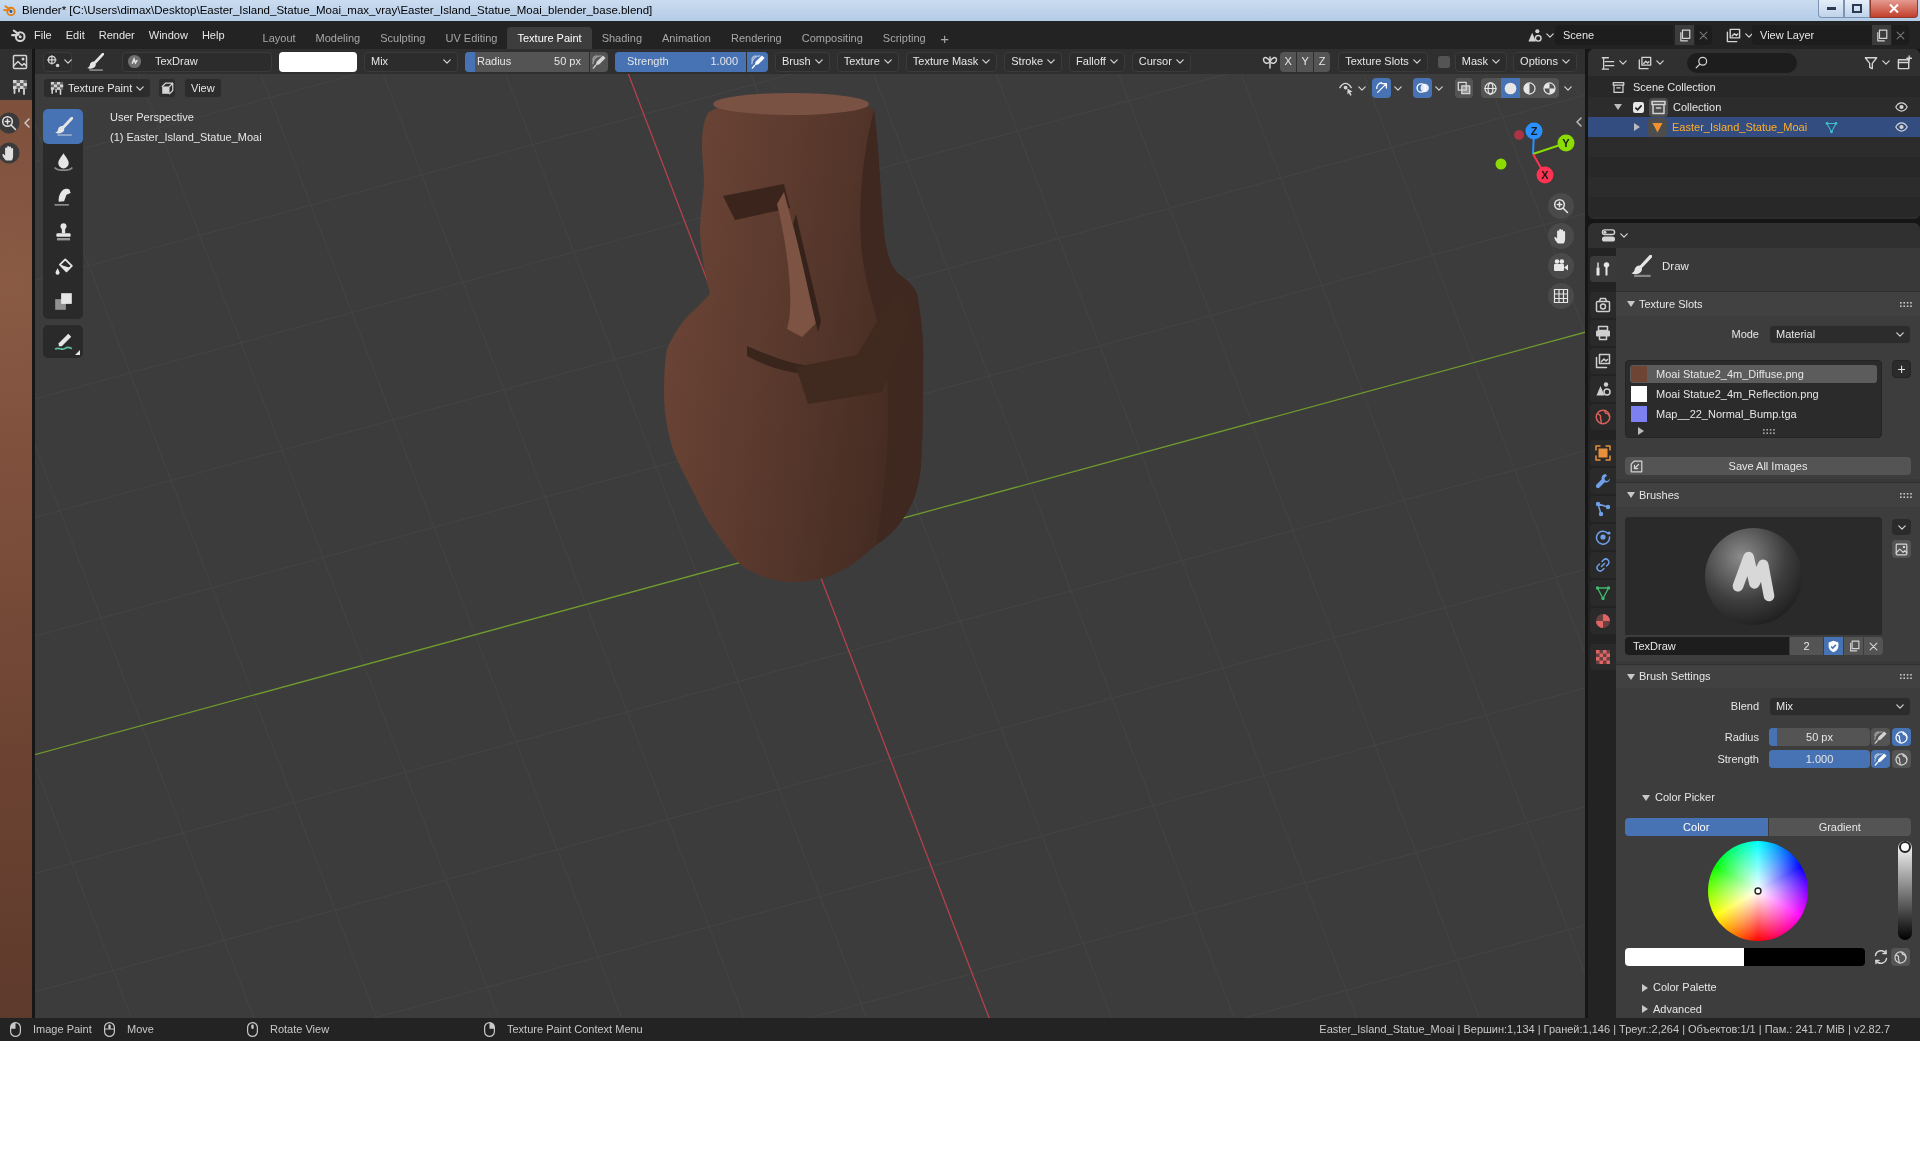 This screenshot has width=1920, height=1158. I want to click on menu-button: Edit, so click(75, 35).